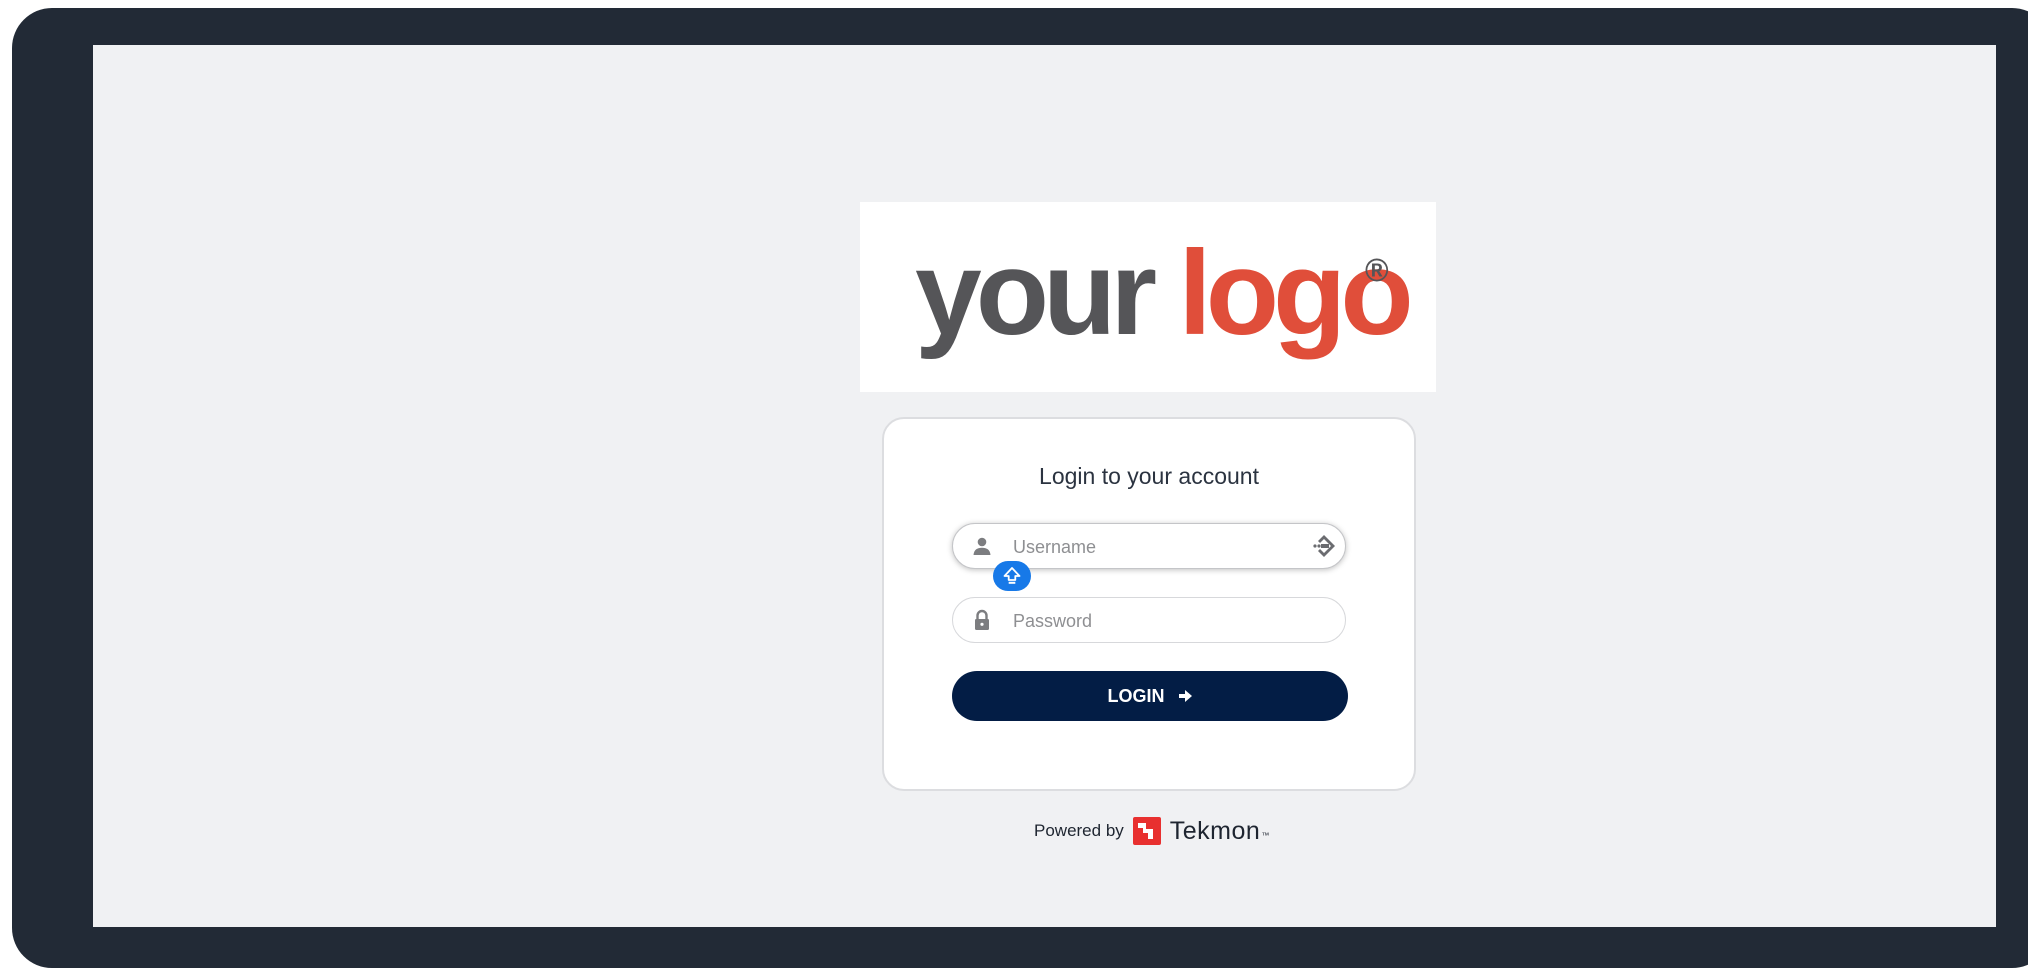 Image resolution: width=2028 pixels, height=968 pixels. Describe the element at coordinates (982, 619) in the screenshot. I see `lock-icon` at that location.